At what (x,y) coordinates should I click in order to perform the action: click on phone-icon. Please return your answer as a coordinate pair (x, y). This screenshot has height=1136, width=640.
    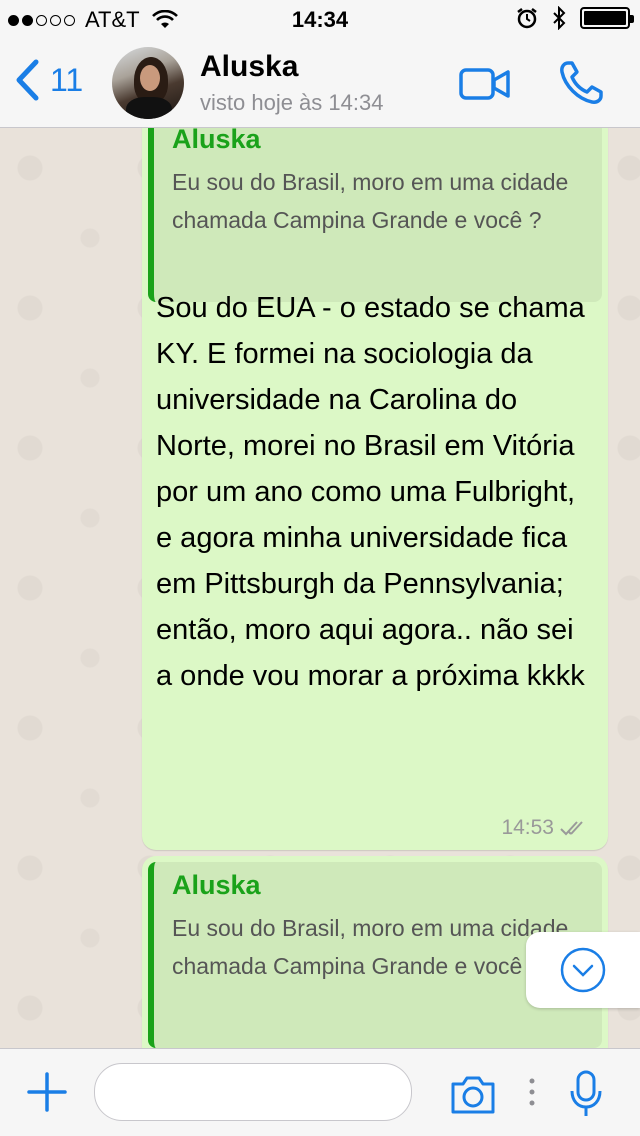
    Looking at the image, I should click on (581, 83).